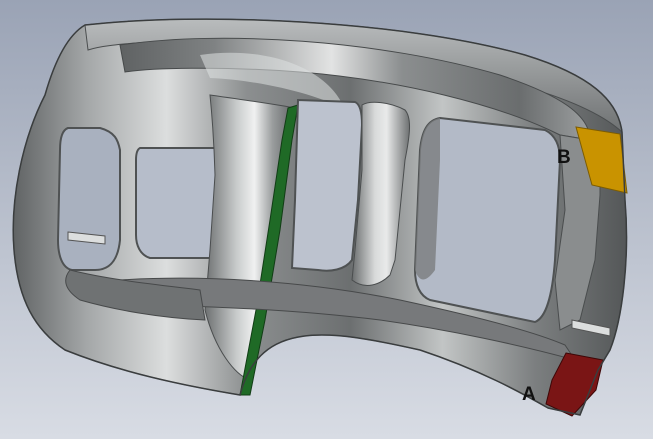  I want to click on left-window-opening, so click(88, 199).